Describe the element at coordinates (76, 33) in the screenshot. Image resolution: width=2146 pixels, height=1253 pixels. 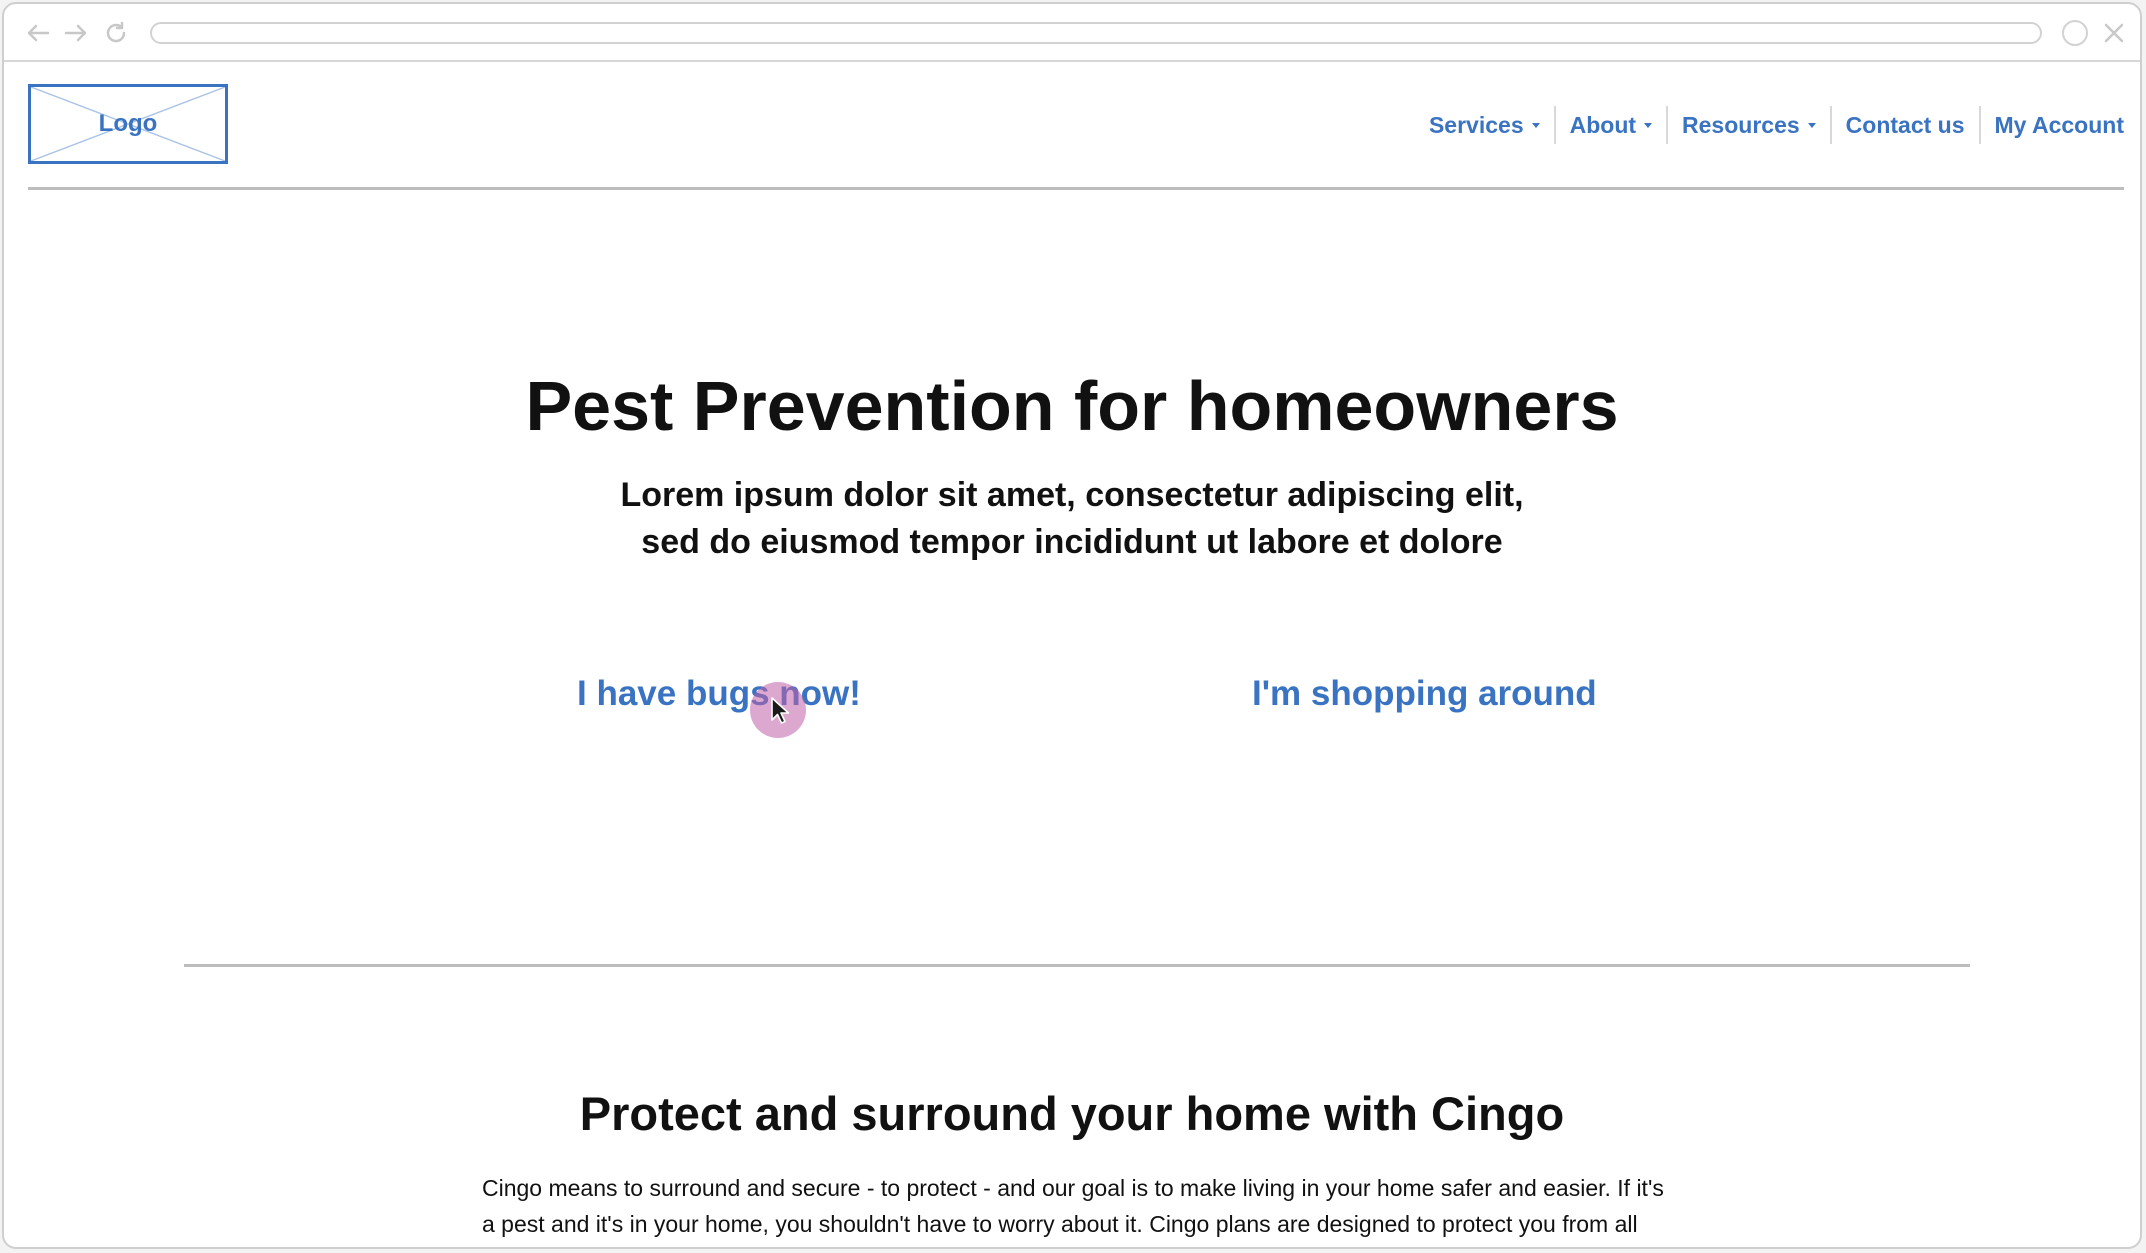
I see `forward-arrow-icon` at that location.